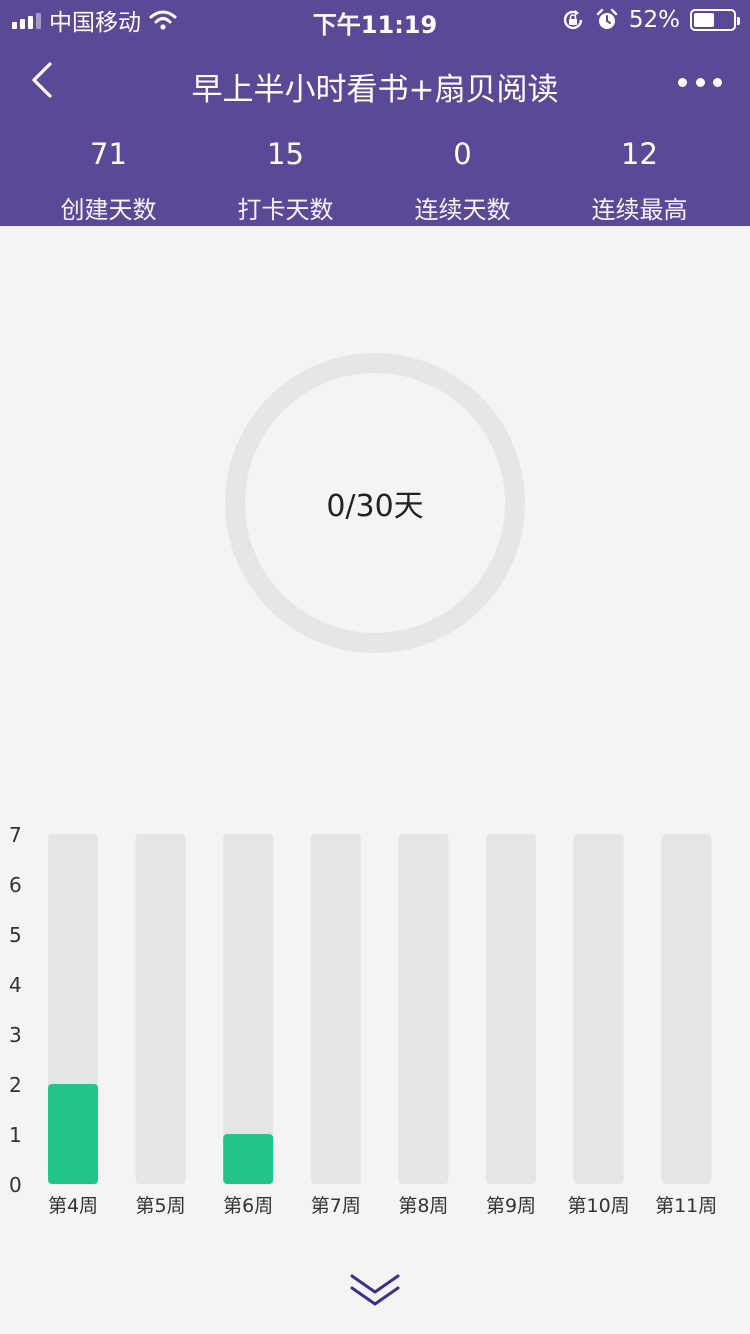  Describe the element at coordinates (607, 18) in the screenshot. I see `alarm-icon` at that location.